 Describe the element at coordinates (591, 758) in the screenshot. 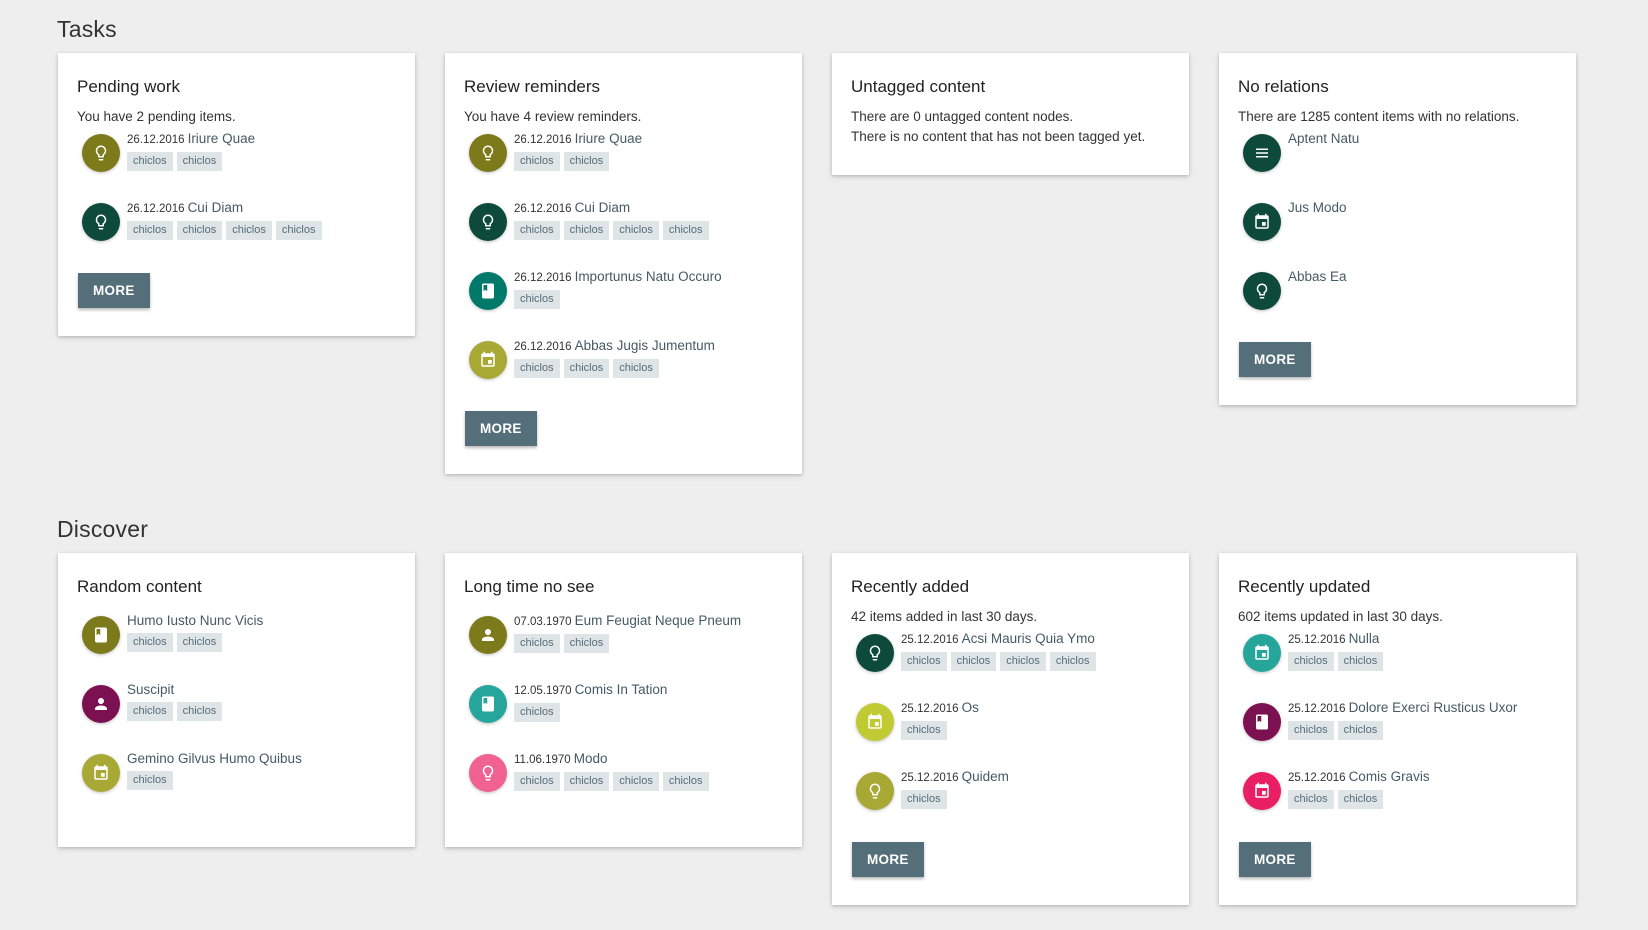

I see `item-title-link: Modo` at that location.